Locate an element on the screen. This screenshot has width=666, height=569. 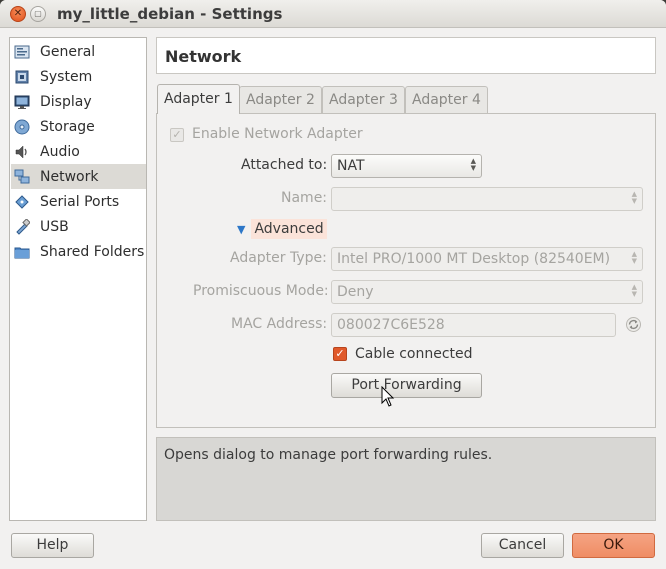
title-bar: ✕ ▢ my_little_debian - Settings is located at coordinates (333, 14).